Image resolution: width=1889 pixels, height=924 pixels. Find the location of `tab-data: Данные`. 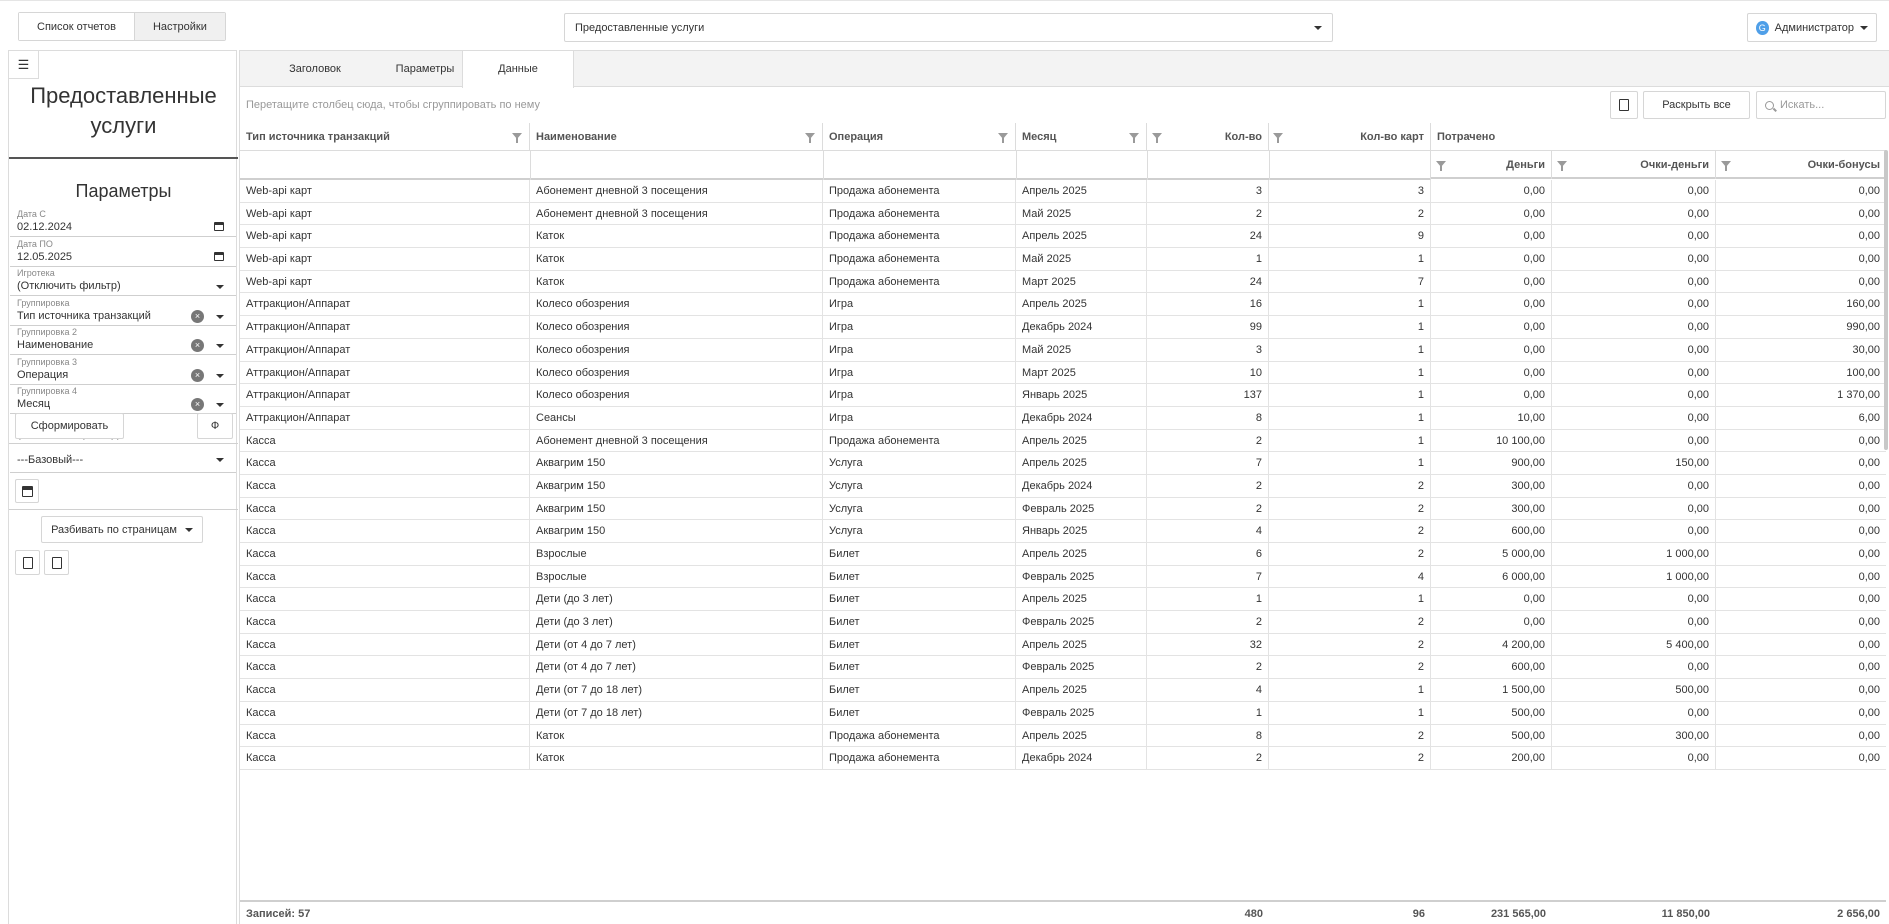

tab-data: Данные is located at coordinates (518, 69).